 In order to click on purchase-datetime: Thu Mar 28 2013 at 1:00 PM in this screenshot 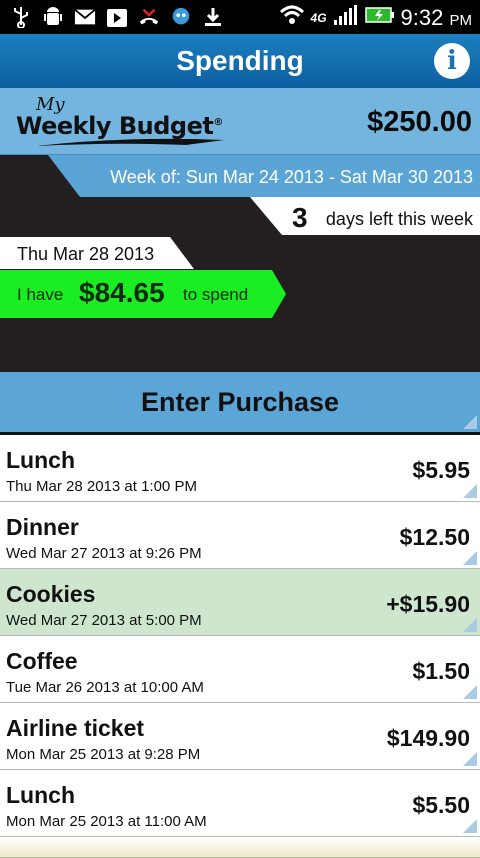, I will do `click(101, 486)`.